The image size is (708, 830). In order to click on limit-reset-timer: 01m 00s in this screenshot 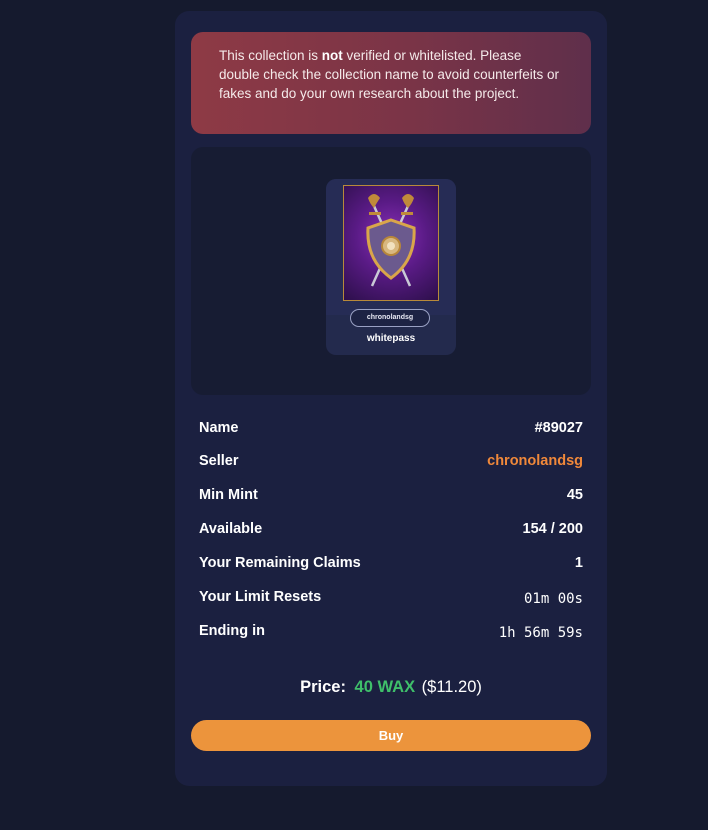, I will do `click(553, 599)`.